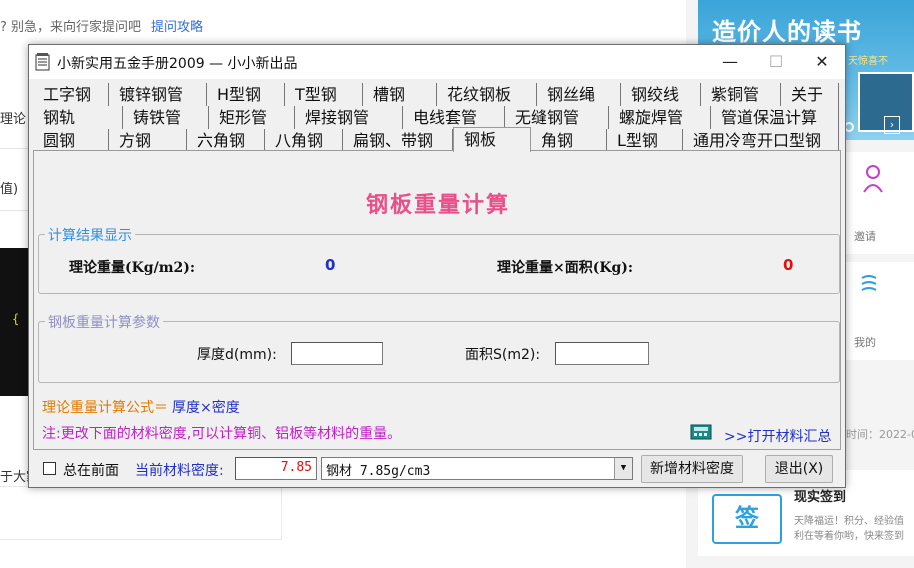 The width and height of the screenshot is (914, 568). I want to click on signin-title: 现实签到, so click(820, 497).